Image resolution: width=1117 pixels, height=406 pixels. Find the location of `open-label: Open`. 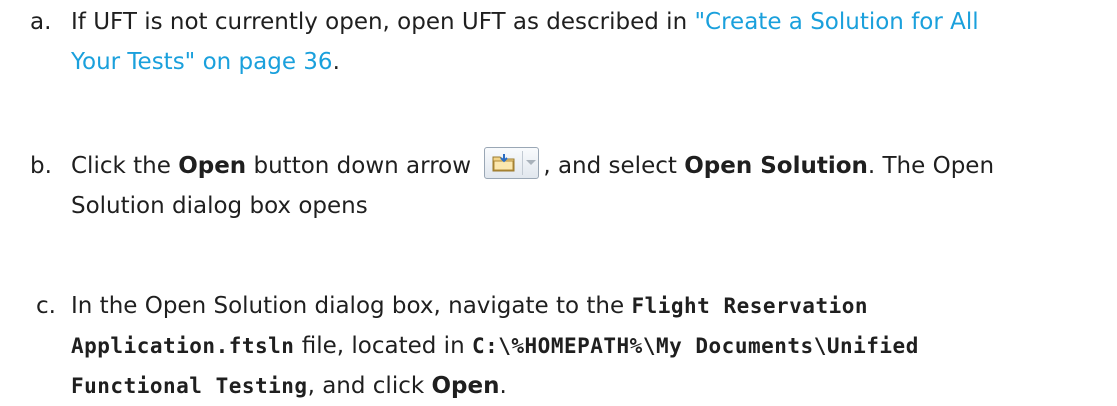

open-label: Open is located at coordinates (212, 166).